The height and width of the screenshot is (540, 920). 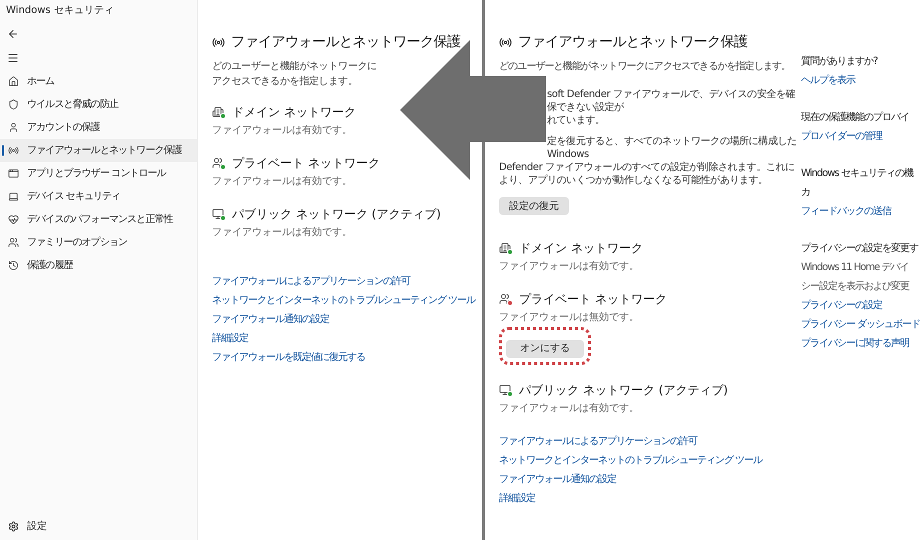 I want to click on people-icon, so click(x=13, y=242).